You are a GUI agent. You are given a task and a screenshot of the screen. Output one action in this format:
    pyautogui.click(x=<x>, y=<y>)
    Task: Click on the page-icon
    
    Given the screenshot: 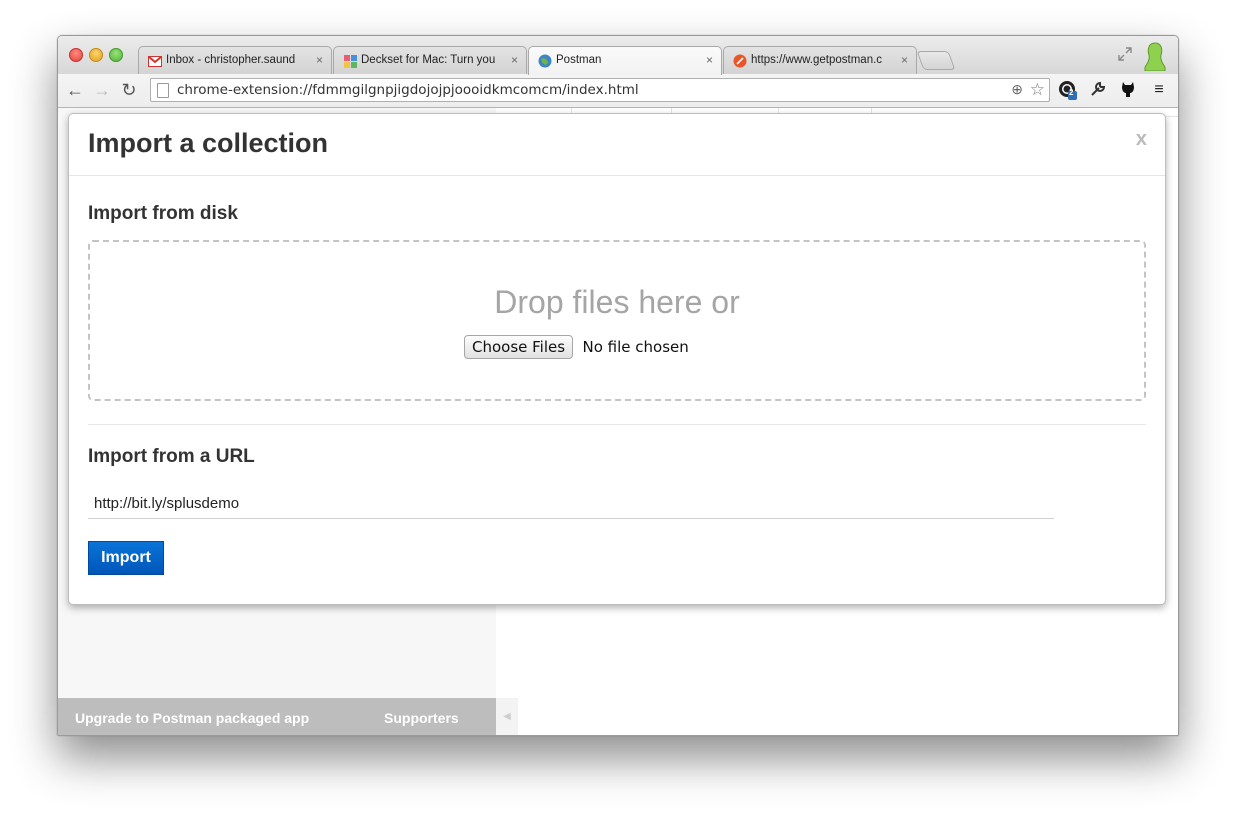 What is the action you would take?
    pyautogui.click(x=163, y=90)
    